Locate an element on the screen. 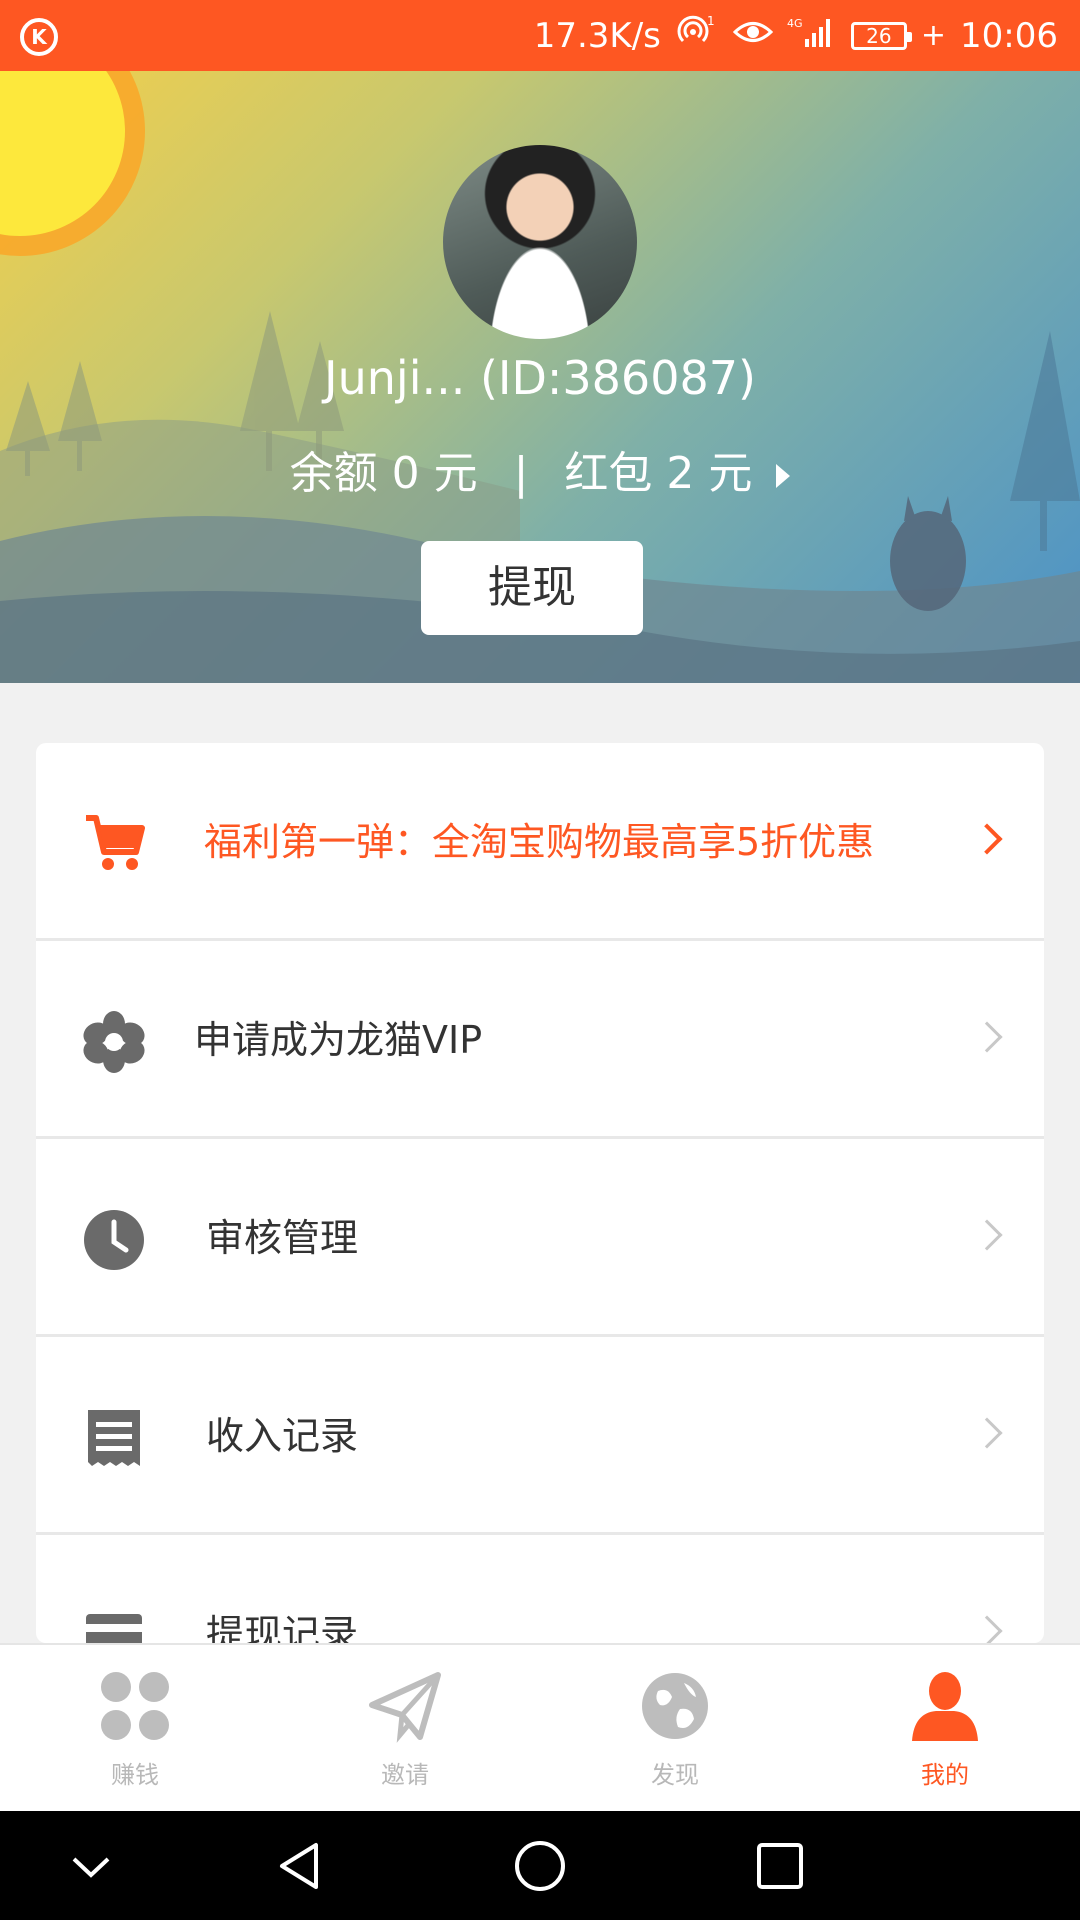 Image resolution: width=1080 pixels, height=1920 pixels. status-bar: K 17.3K/s 1 4G 26 + 10:06 is located at coordinates (540, 35).